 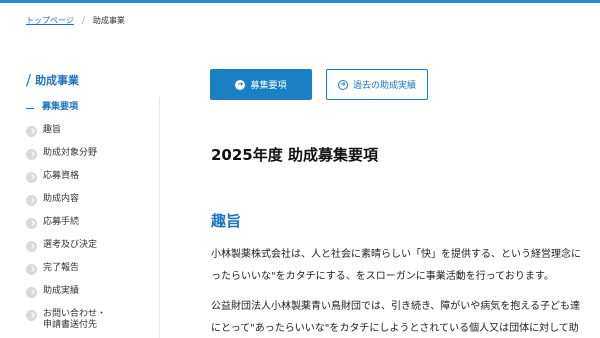 What do you see at coordinates (60, 107) in the screenshot?
I see `sidebar-item-label: 募集要項` at bounding box center [60, 107].